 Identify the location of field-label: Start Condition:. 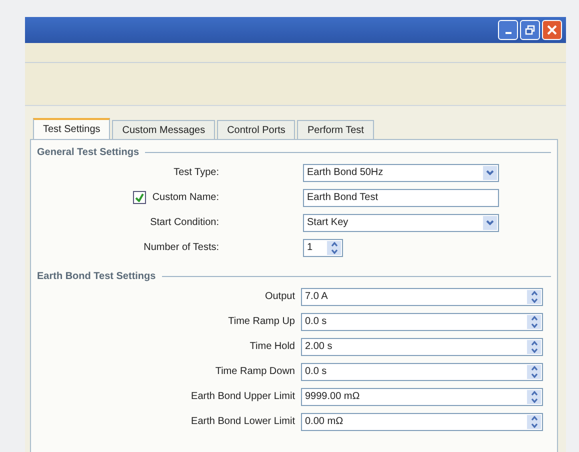
(184, 222).